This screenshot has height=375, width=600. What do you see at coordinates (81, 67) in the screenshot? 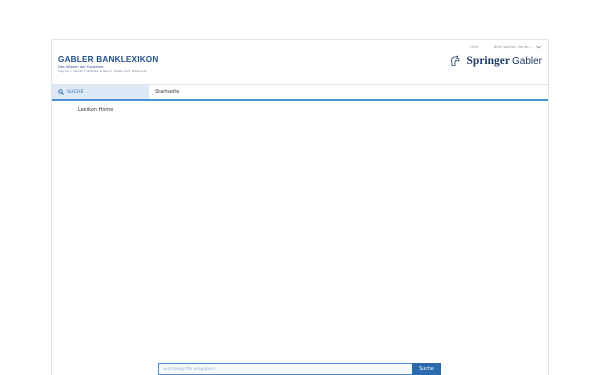
I see `site-subtitle: Das Wissen der Experten.` at bounding box center [81, 67].